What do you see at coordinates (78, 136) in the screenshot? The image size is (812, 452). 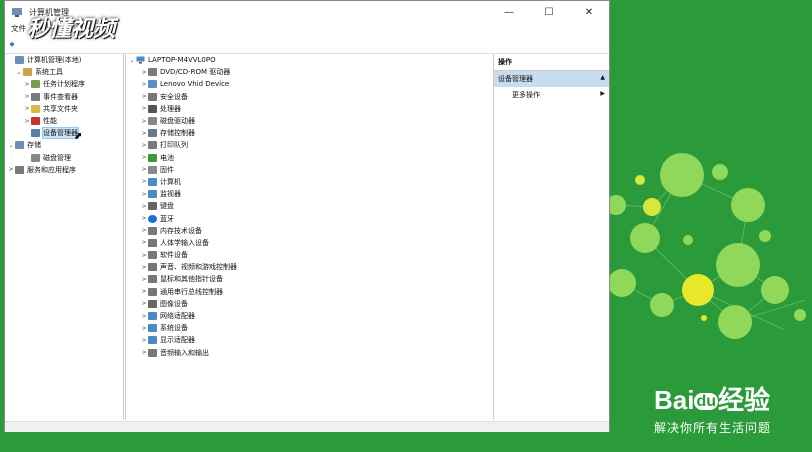 I see `mouse-pointer-icon: ⬈` at bounding box center [78, 136].